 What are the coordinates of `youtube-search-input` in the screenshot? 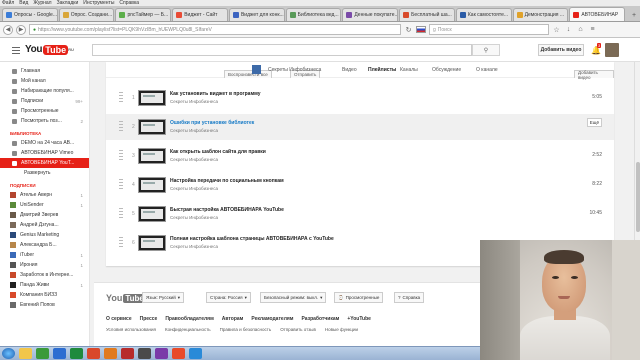 It's located at (282, 50).